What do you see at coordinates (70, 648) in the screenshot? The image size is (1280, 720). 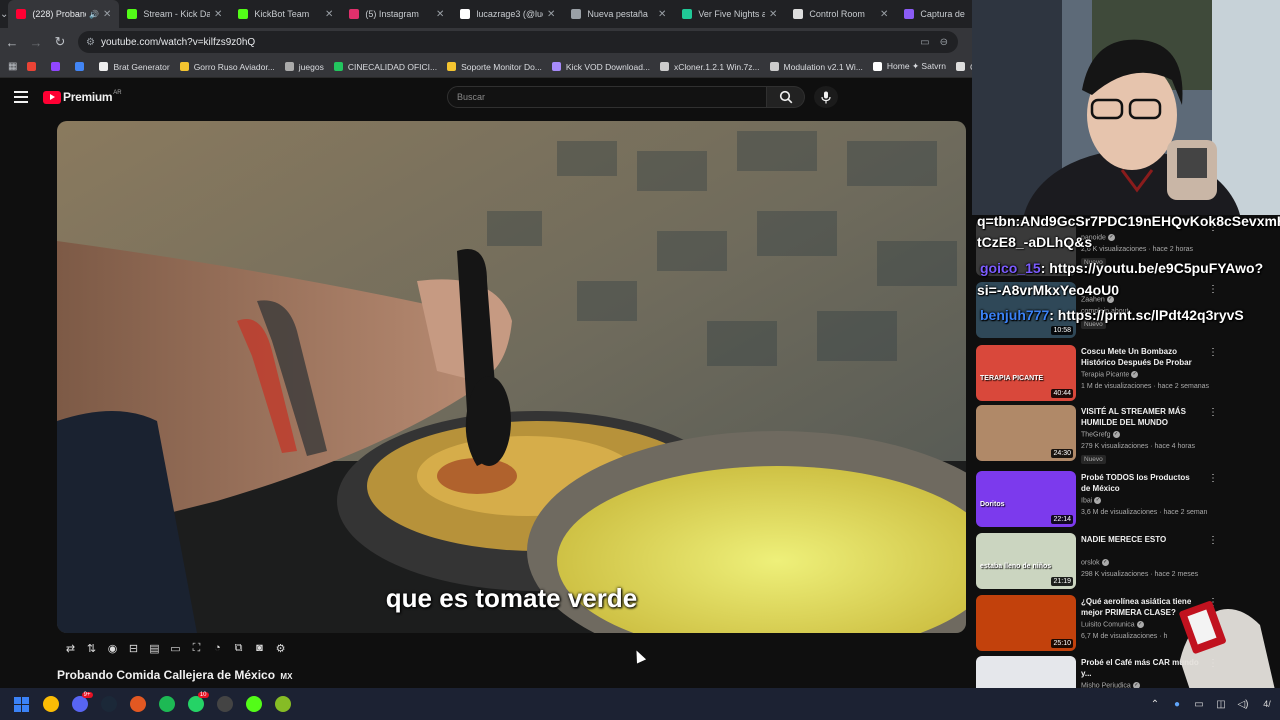 I see `loop-icon: ⇄` at bounding box center [70, 648].